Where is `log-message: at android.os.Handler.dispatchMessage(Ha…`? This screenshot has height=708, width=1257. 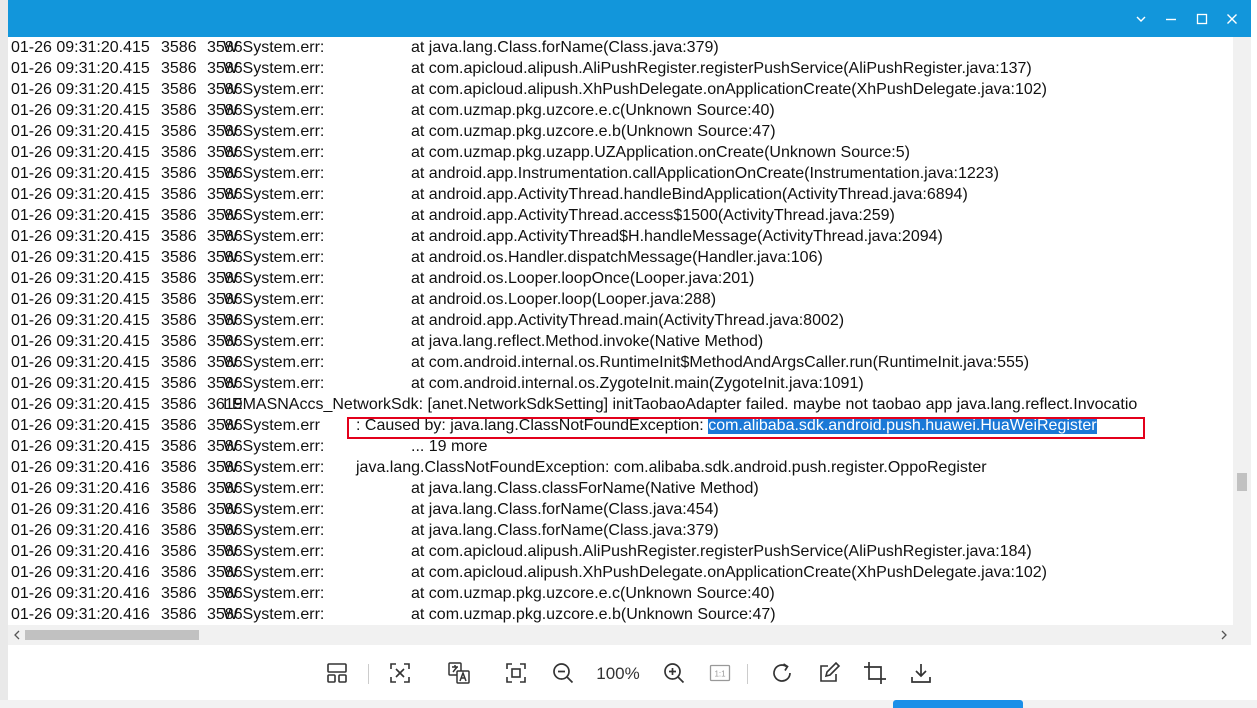
log-message: at android.os.Handler.dispatchMessage(Ha… is located at coordinates (617, 257).